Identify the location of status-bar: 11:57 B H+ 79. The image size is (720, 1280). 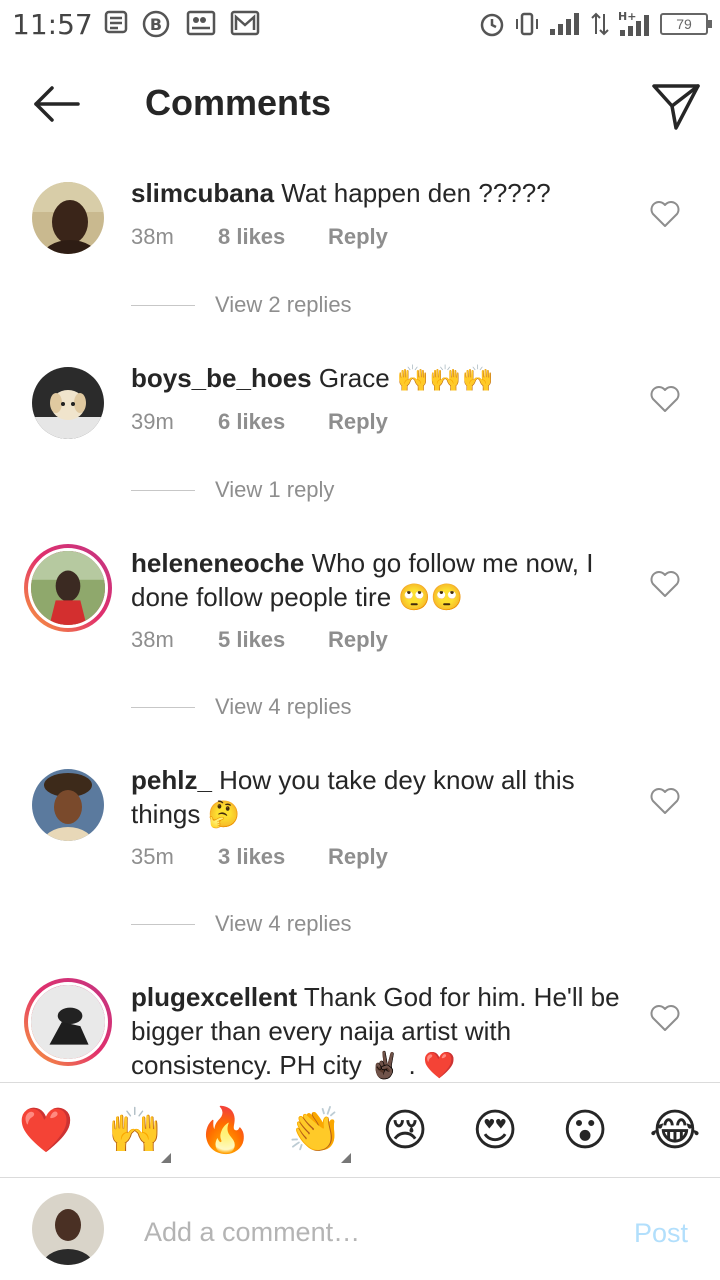
(360, 25).